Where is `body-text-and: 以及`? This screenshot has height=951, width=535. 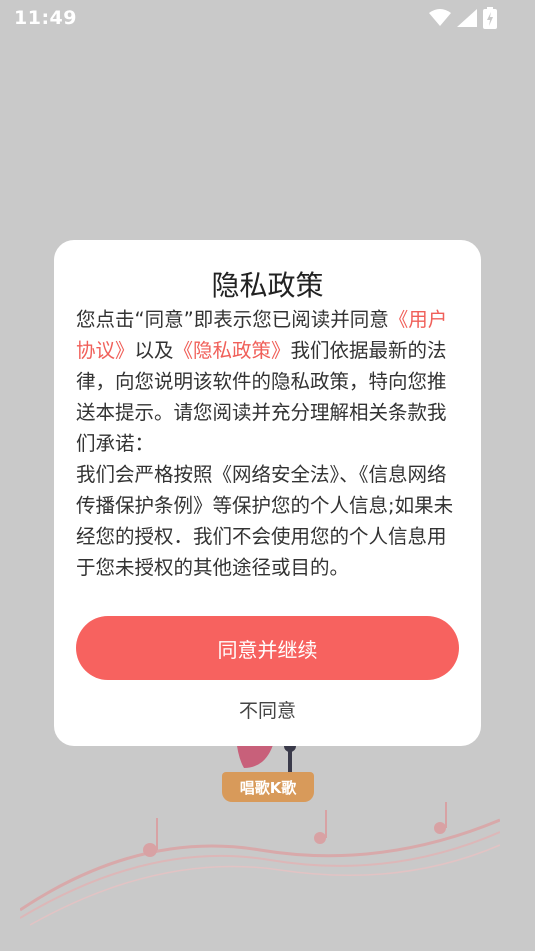
body-text-and: 以及 is located at coordinates (154, 350).